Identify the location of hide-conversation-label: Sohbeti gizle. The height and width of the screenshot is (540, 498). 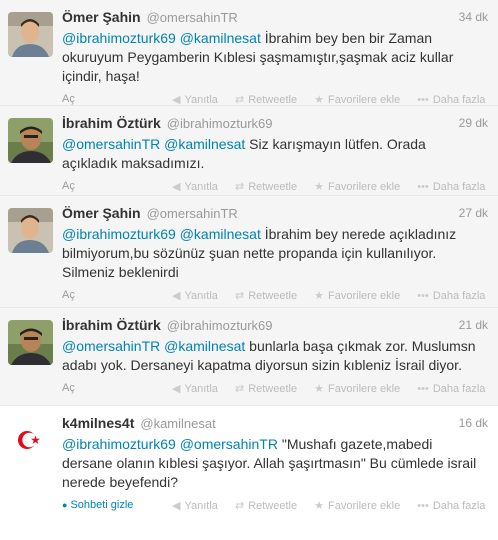
(102, 505).